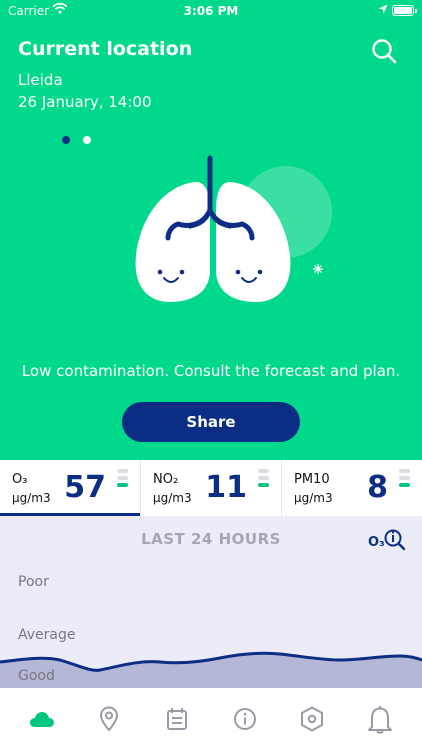 The height and width of the screenshot is (750, 422). I want to click on tab-settings, so click(312, 719).